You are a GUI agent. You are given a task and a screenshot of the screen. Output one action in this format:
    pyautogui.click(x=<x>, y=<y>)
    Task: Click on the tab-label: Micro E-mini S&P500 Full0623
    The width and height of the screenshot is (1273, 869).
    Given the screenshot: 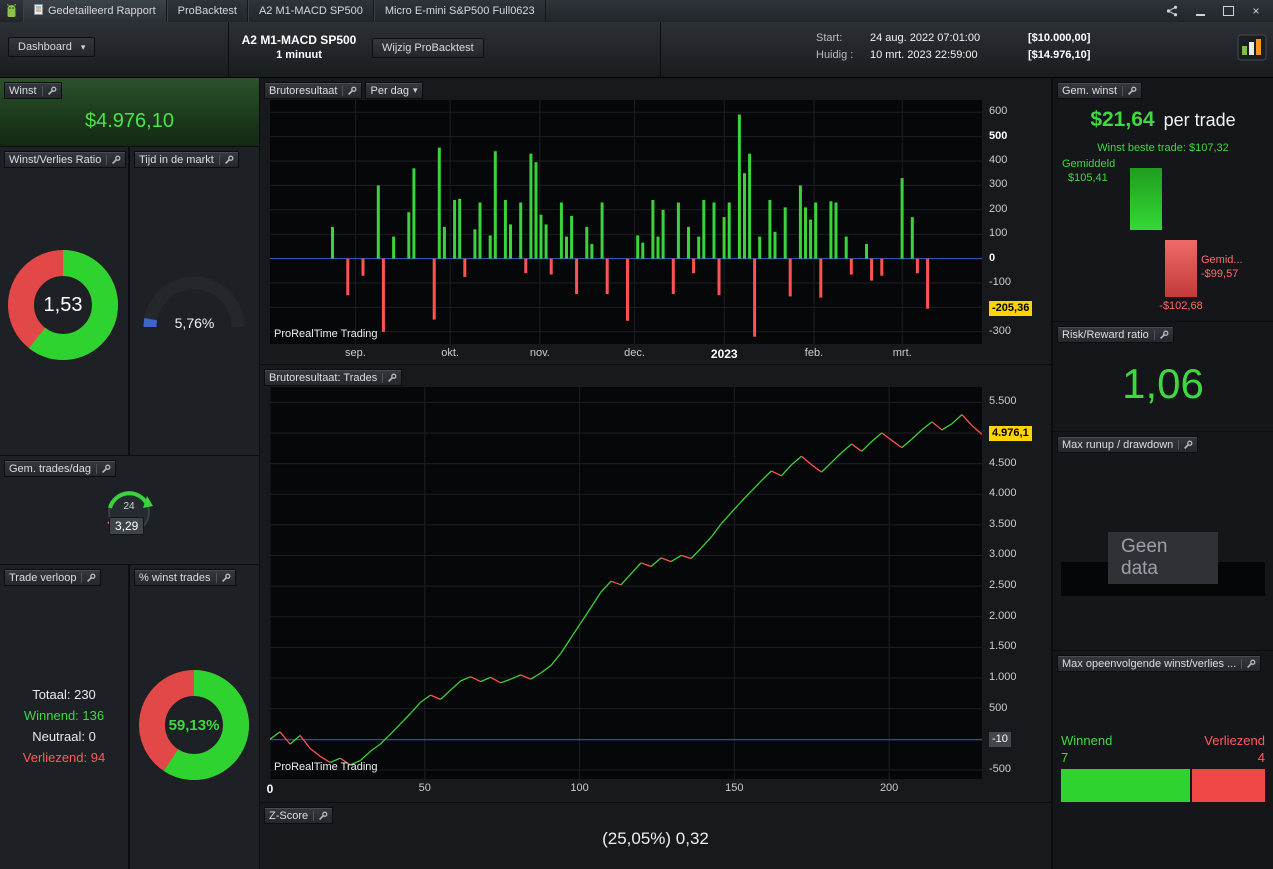 What is the action you would take?
    pyautogui.click(x=459, y=11)
    